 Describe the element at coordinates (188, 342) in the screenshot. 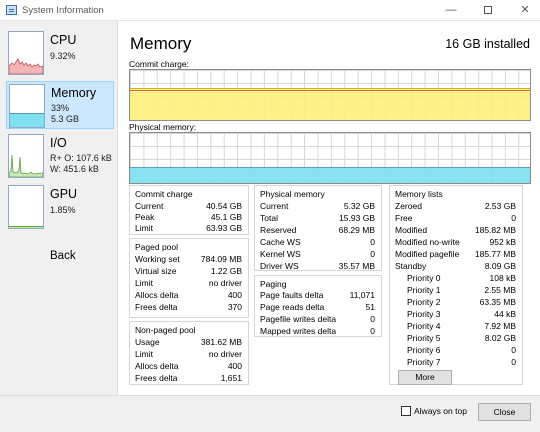

I see `table-row: Usage 381.62 MB` at that location.